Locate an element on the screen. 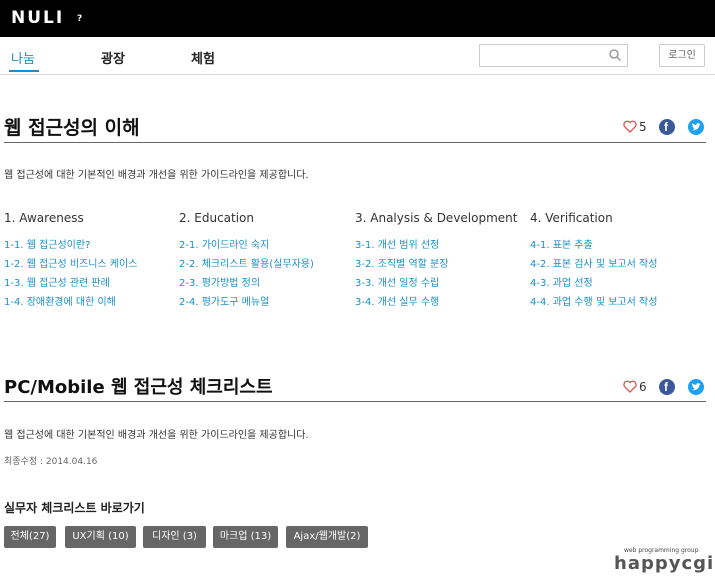 This screenshot has height=582, width=715. guide-link: 4-2. 표본 검사 및 보고서 작성 is located at coordinates (615, 264).